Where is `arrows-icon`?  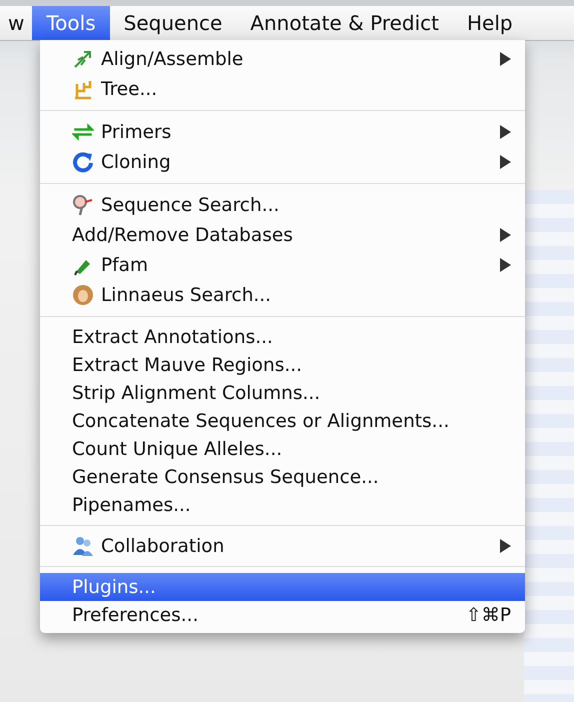 arrows-icon is located at coordinates (83, 132).